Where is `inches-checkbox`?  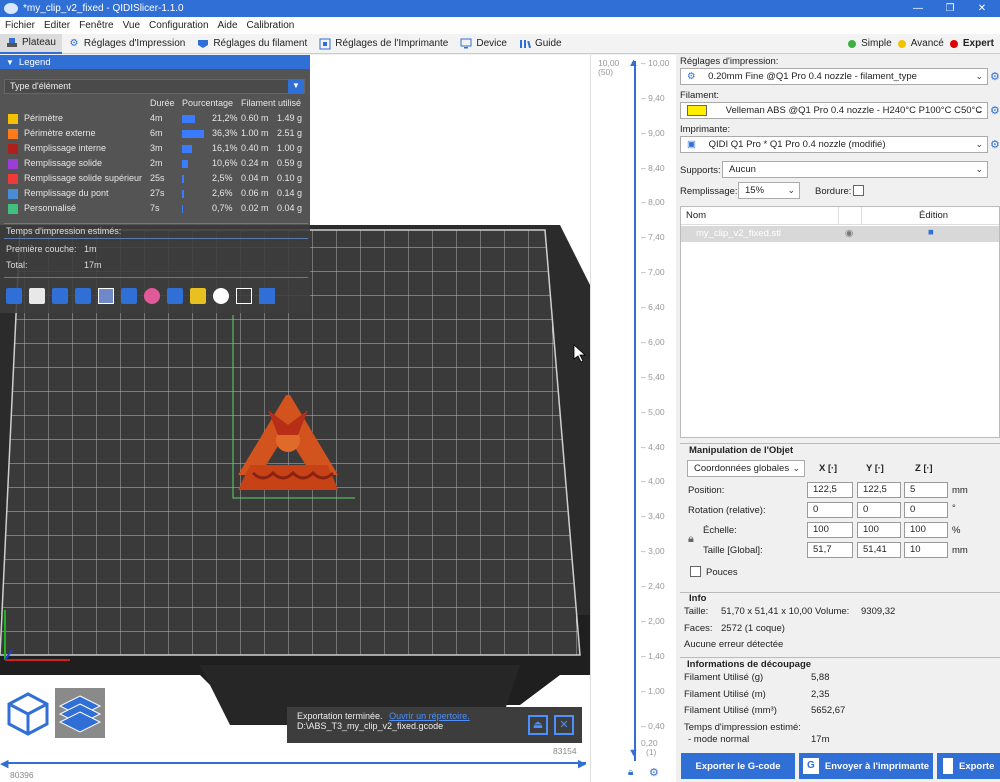 inches-checkbox is located at coordinates (695, 571).